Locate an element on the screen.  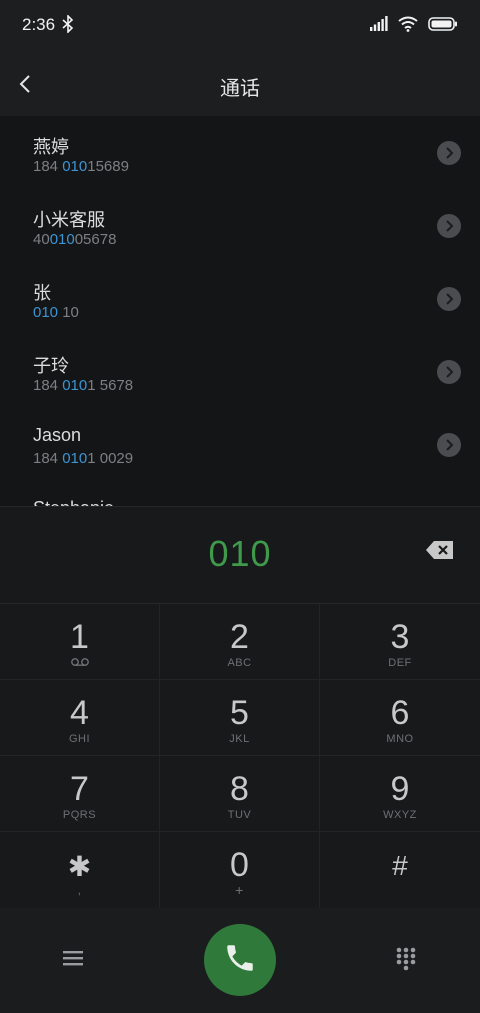
contact-row: 小米客服 4001005678 is located at coordinates (240, 225).